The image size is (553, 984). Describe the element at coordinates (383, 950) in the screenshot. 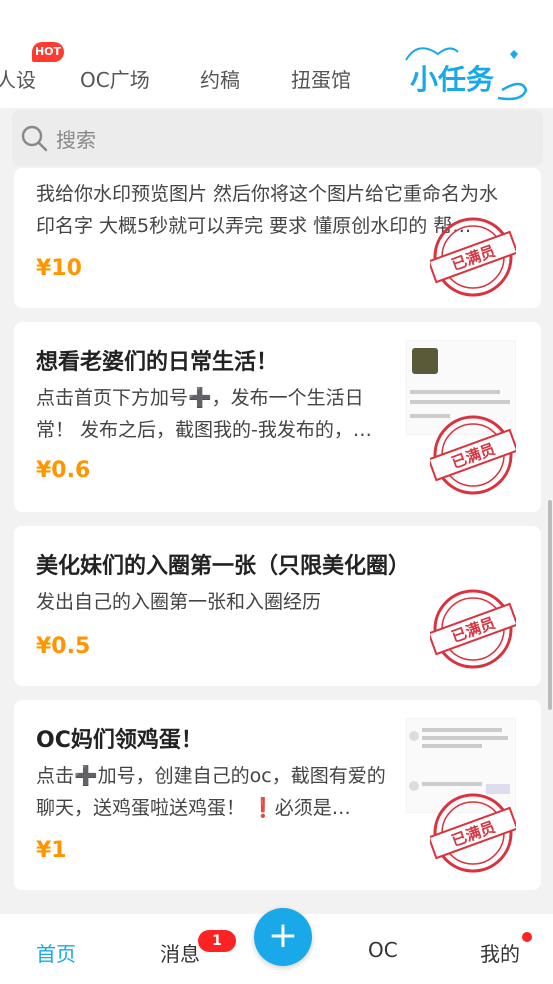

I see `nav-oc: OC` at that location.